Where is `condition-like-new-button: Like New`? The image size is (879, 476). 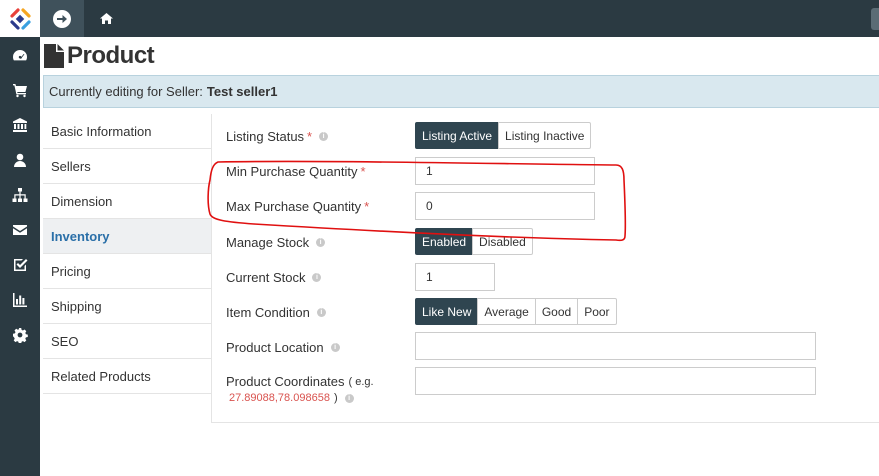
condition-like-new-button: Like New is located at coordinates (447, 311).